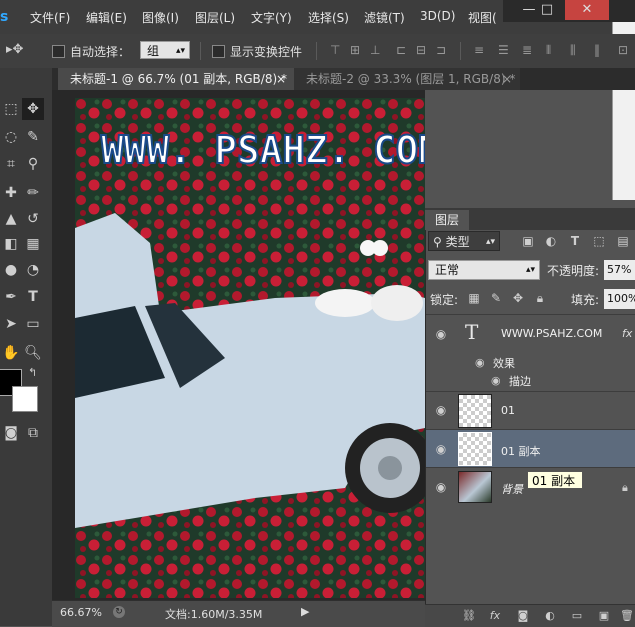 The image size is (635, 627). What do you see at coordinates (218, 51) in the screenshot?
I see `show-transform-checkbox` at bounding box center [218, 51].